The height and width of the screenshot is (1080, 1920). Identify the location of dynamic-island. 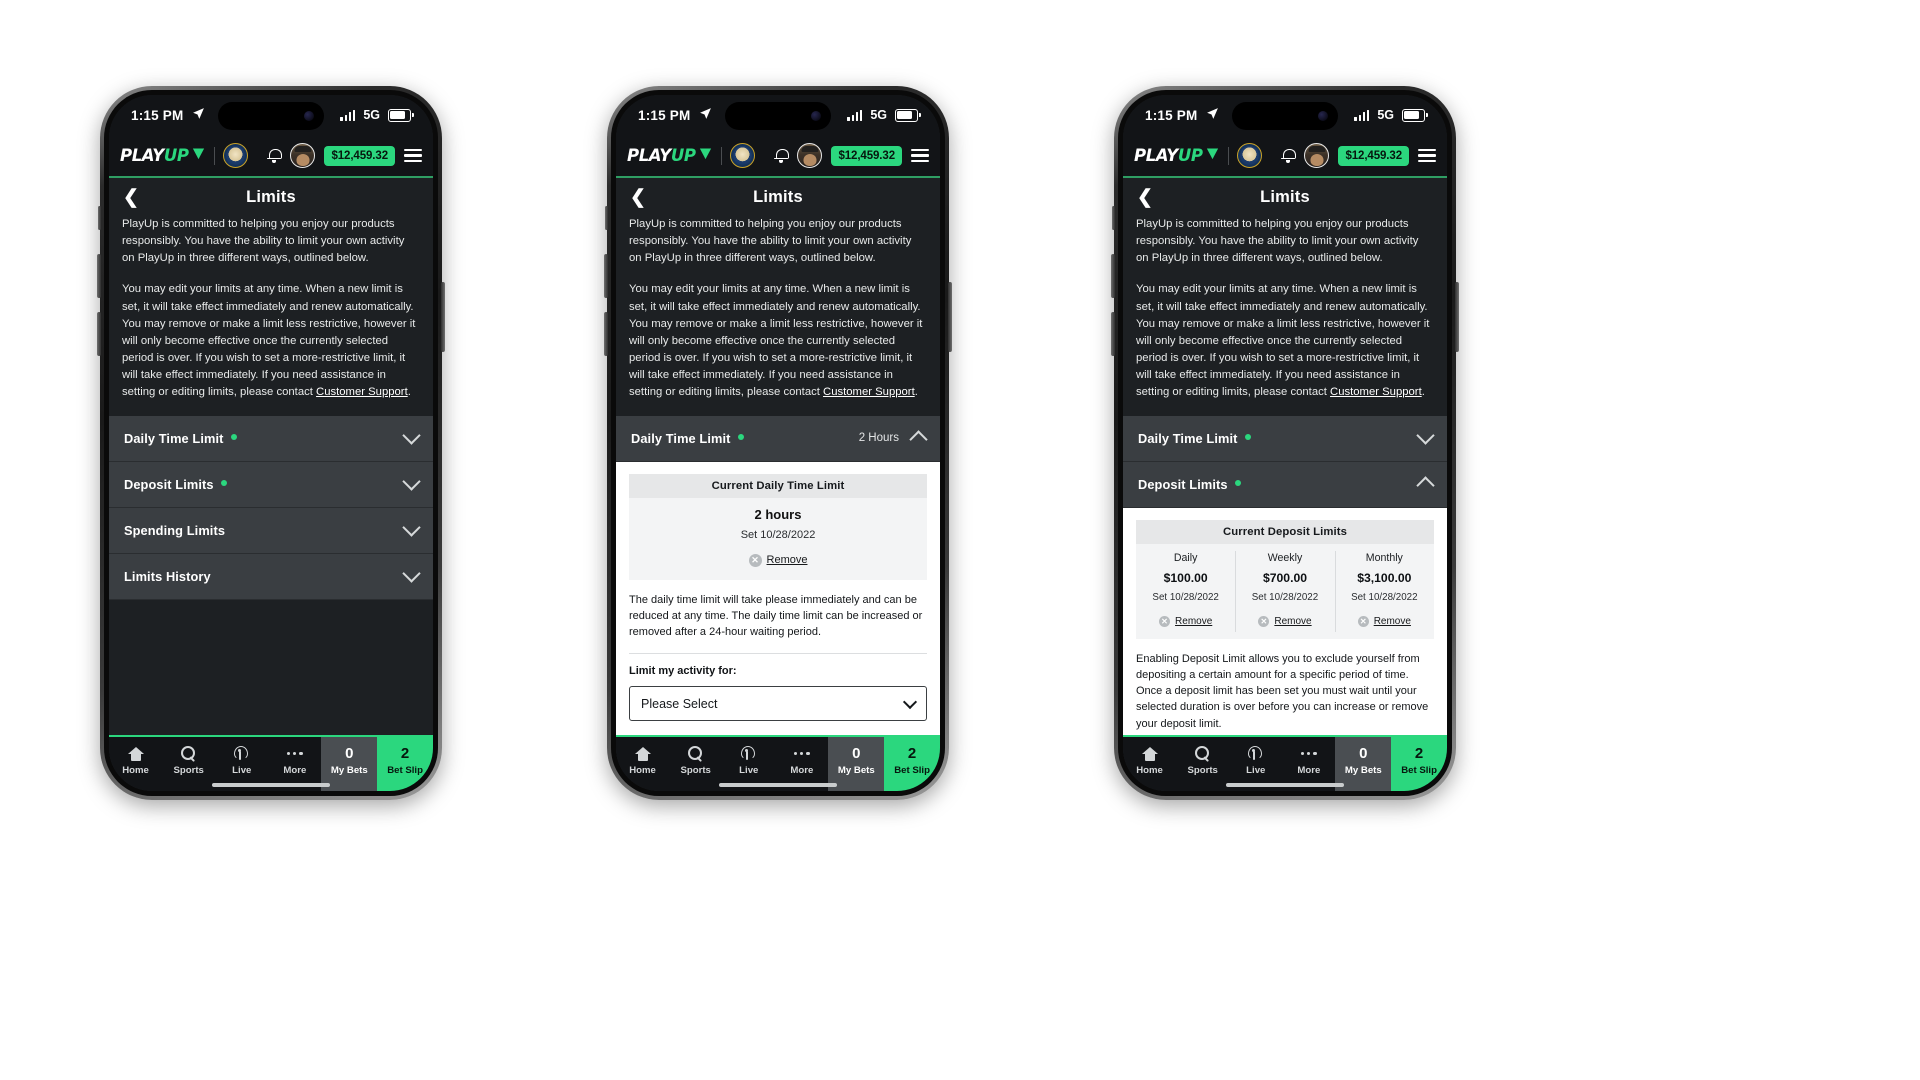
(271, 116).